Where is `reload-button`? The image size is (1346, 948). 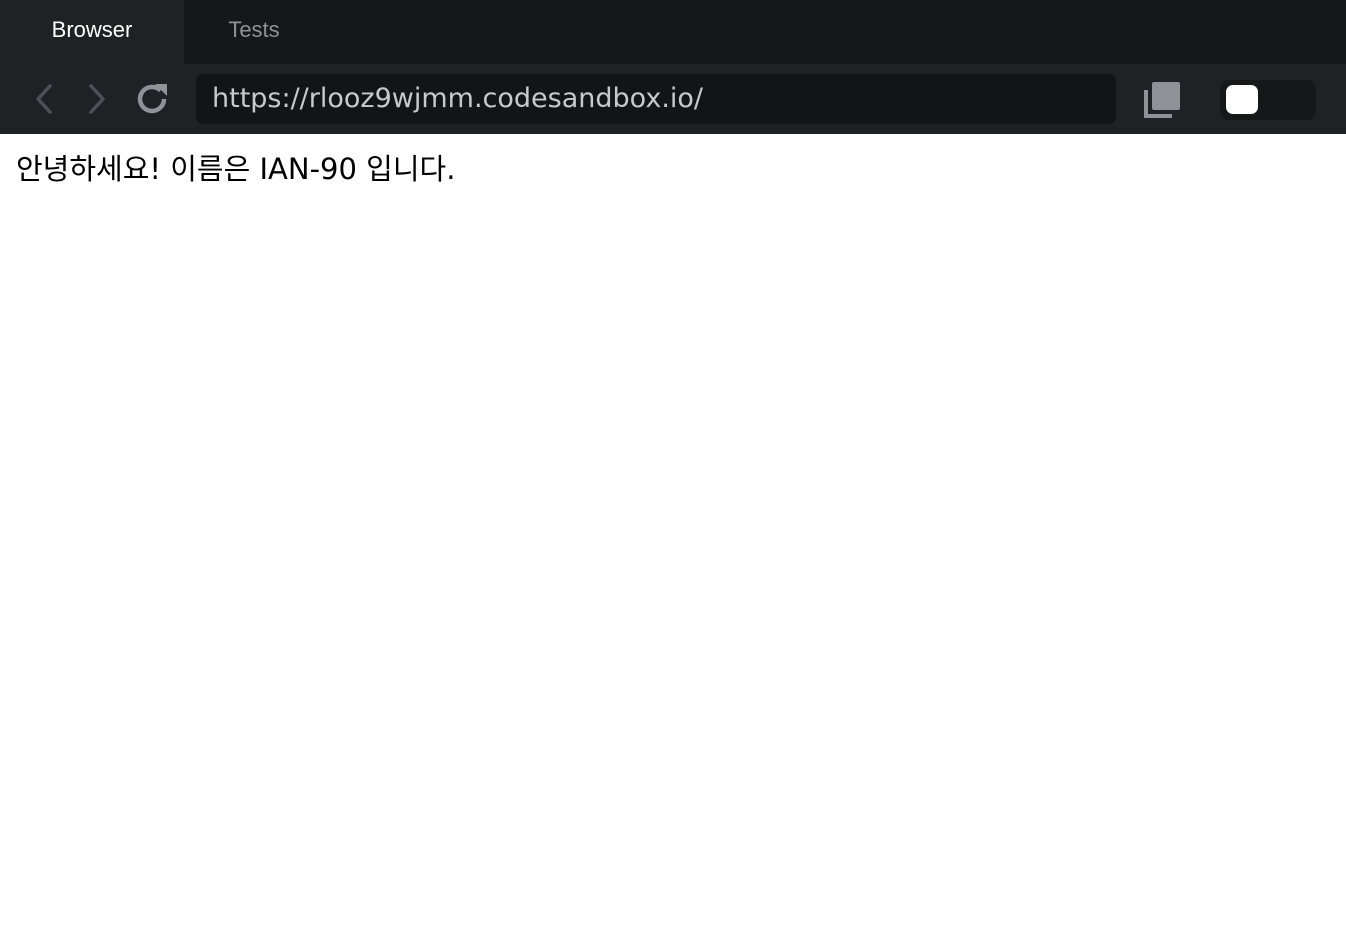 reload-button is located at coordinates (152, 99).